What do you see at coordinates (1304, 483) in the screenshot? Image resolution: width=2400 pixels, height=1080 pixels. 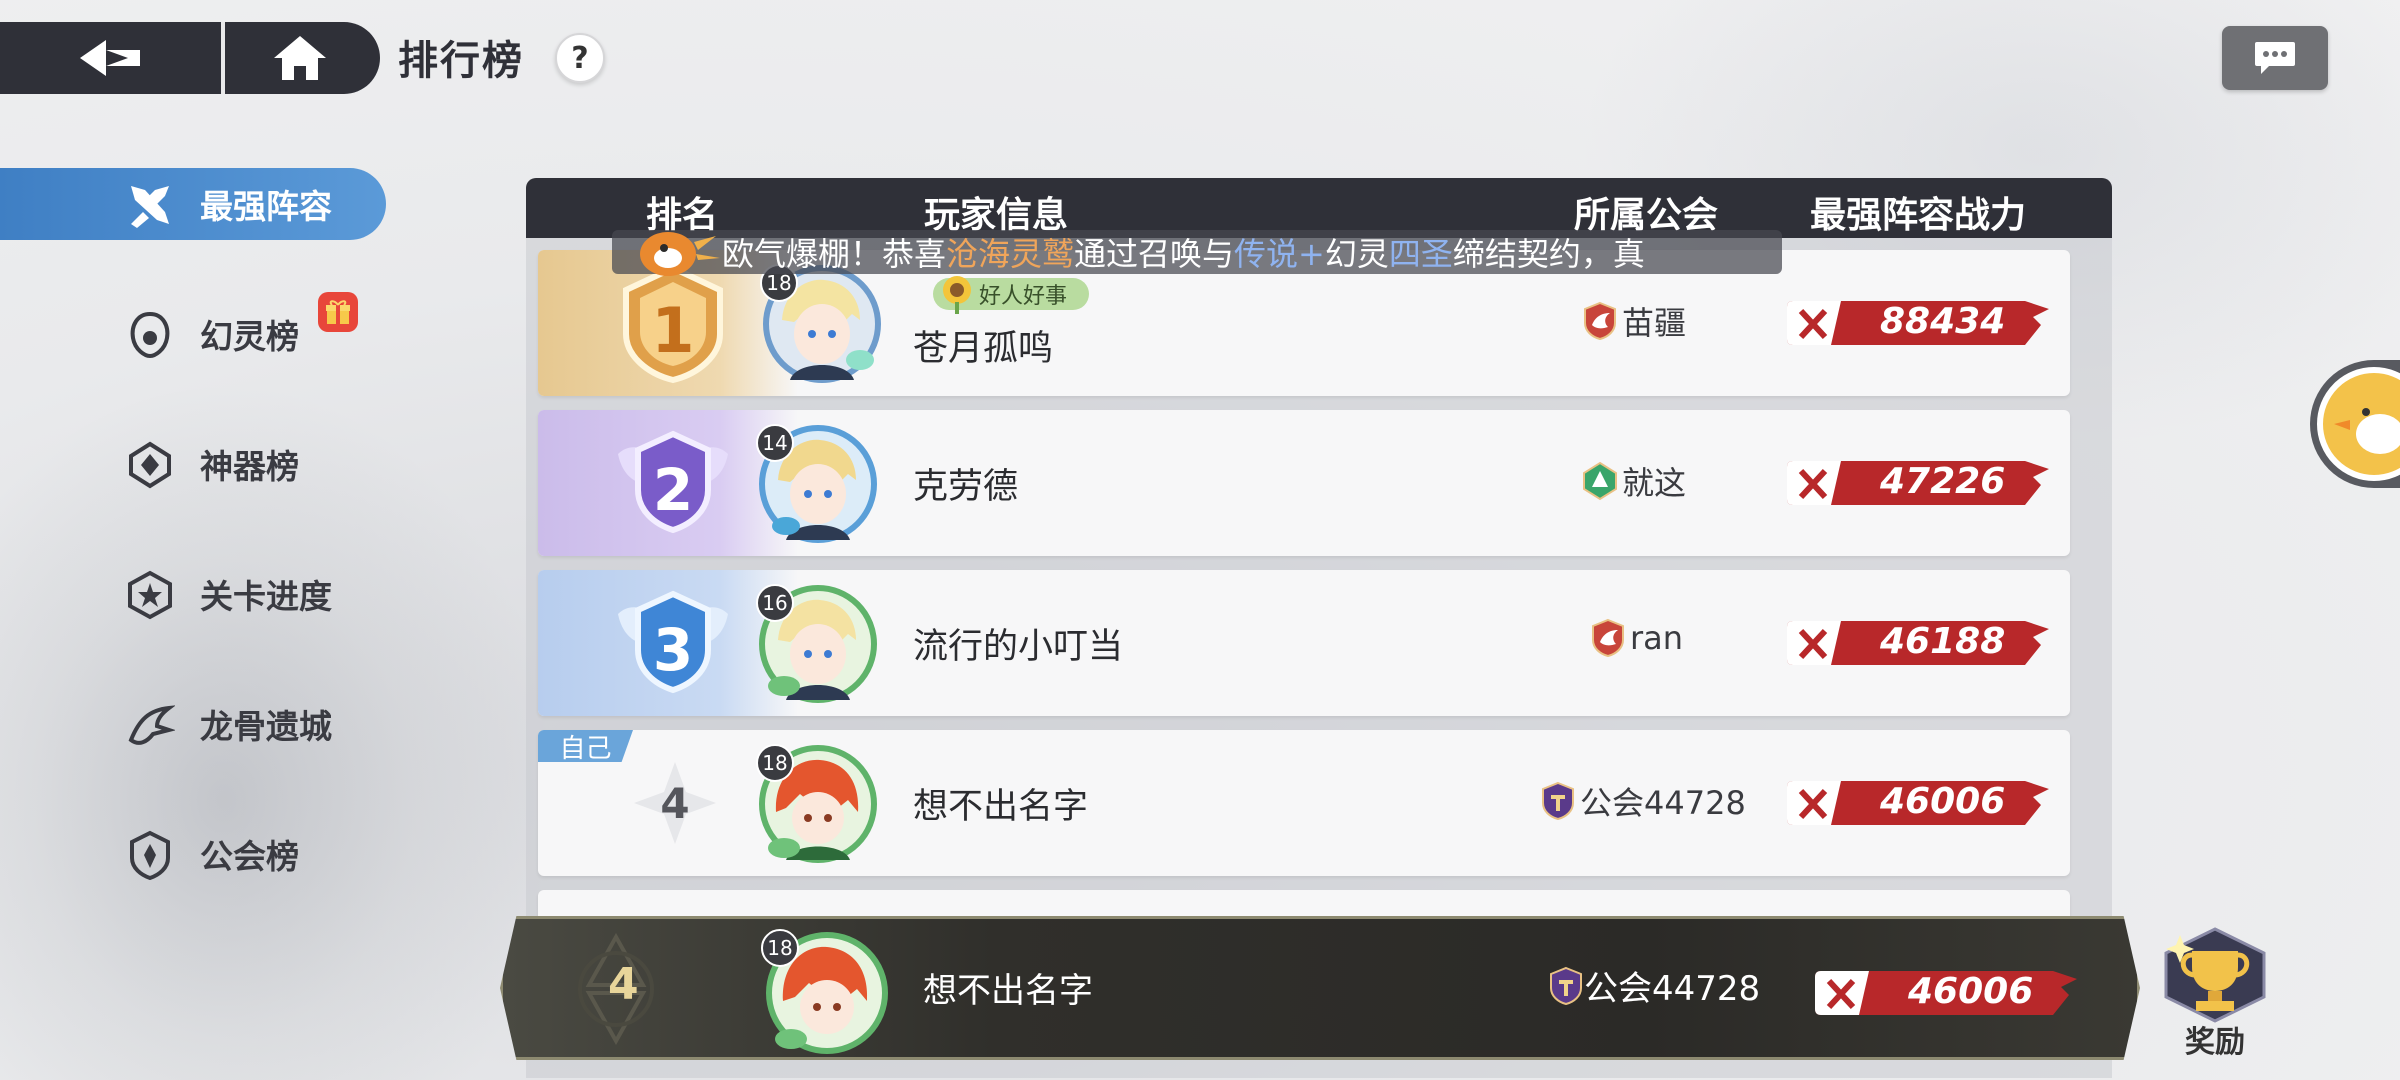 I see `table-row: 2 14 克劳德 就这 47226` at bounding box center [1304, 483].